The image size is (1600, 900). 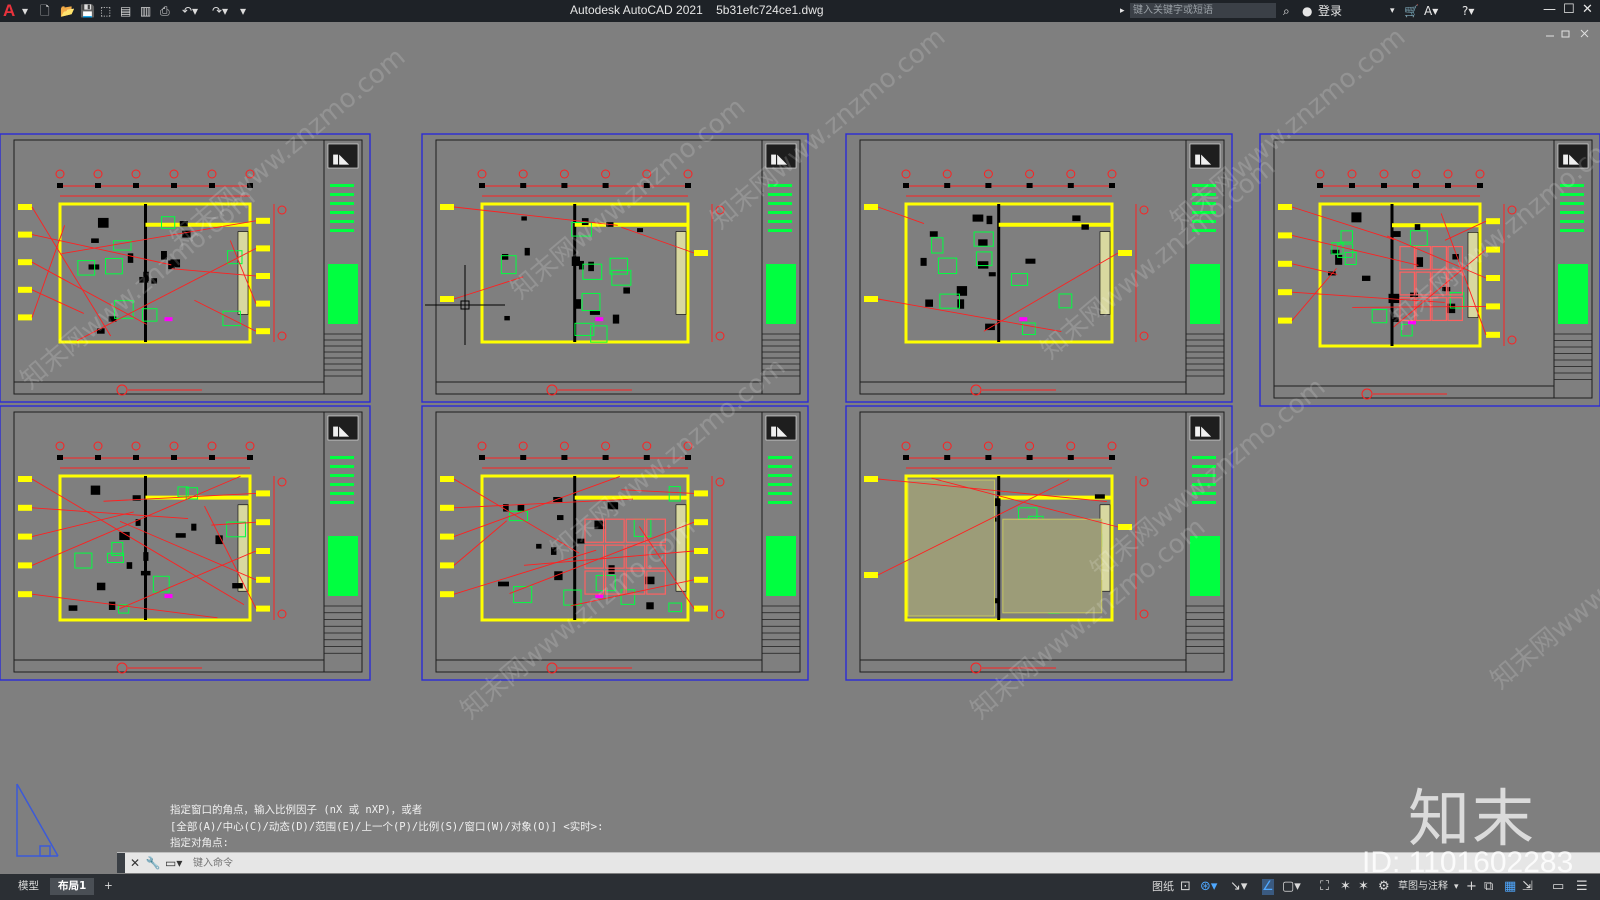 What do you see at coordinates (121, 863) in the screenshot?
I see `command-line-grip` at bounding box center [121, 863].